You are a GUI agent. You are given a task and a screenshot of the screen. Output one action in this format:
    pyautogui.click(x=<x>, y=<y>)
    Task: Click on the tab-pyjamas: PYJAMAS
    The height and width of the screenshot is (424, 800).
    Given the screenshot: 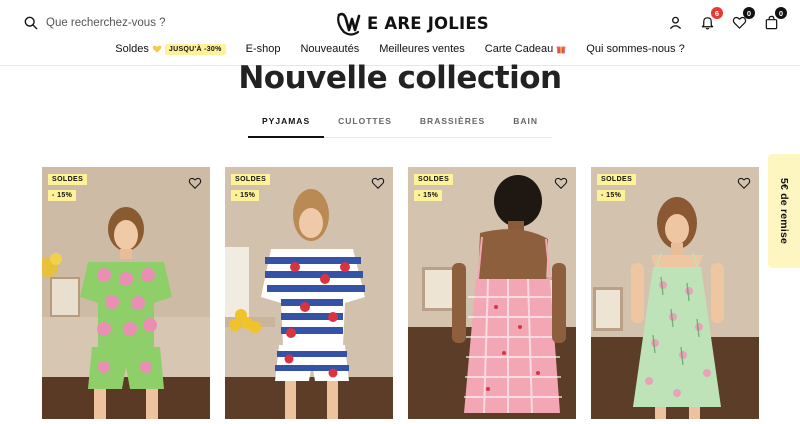 What is the action you would take?
    pyautogui.click(x=286, y=125)
    